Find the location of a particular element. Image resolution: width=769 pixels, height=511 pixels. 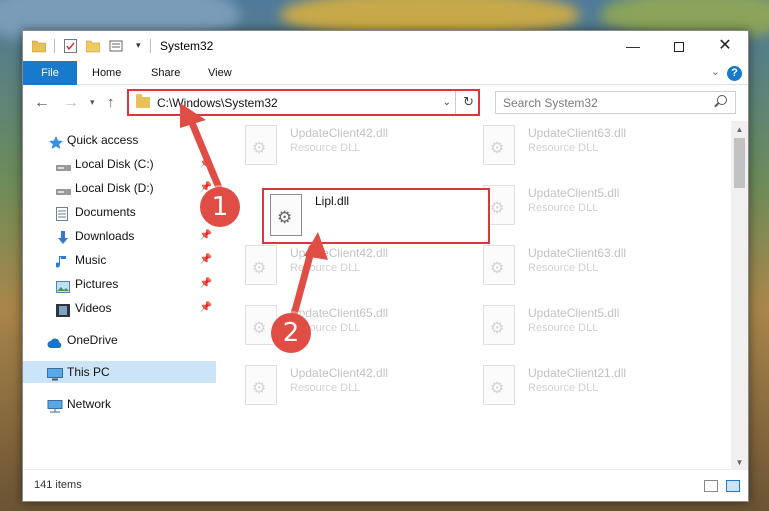

details-view-icon is located at coordinates (711, 486).